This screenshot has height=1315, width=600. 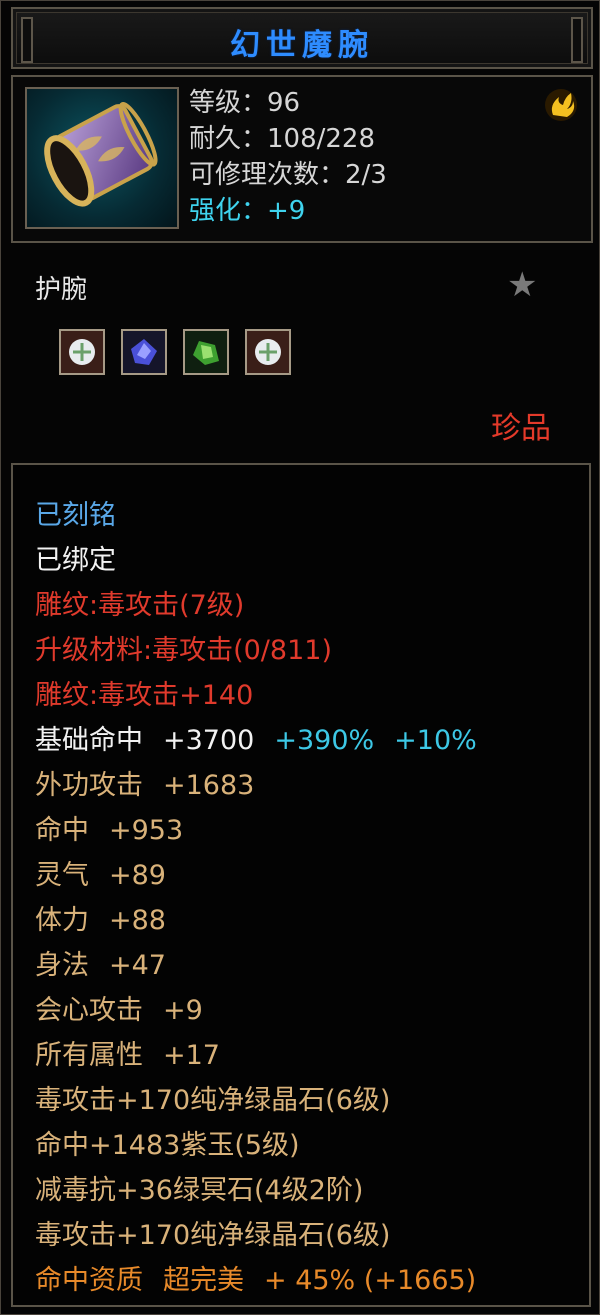 I want to click on attr-row: 会心攻击 +9, so click(x=256, y=1010).